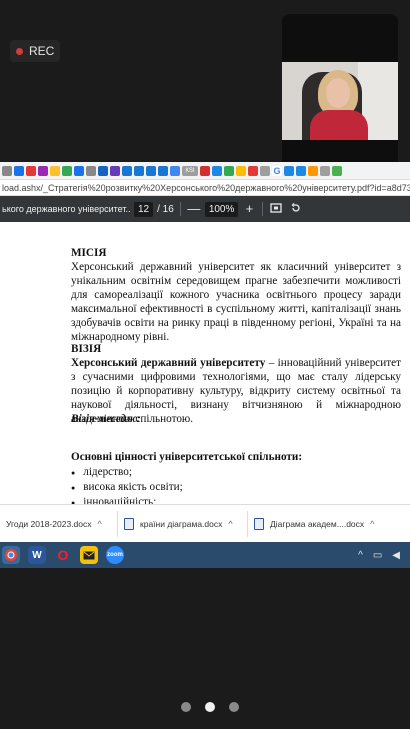 This screenshot has width=410, height=729. I want to click on video-person-face, so click(338, 93).